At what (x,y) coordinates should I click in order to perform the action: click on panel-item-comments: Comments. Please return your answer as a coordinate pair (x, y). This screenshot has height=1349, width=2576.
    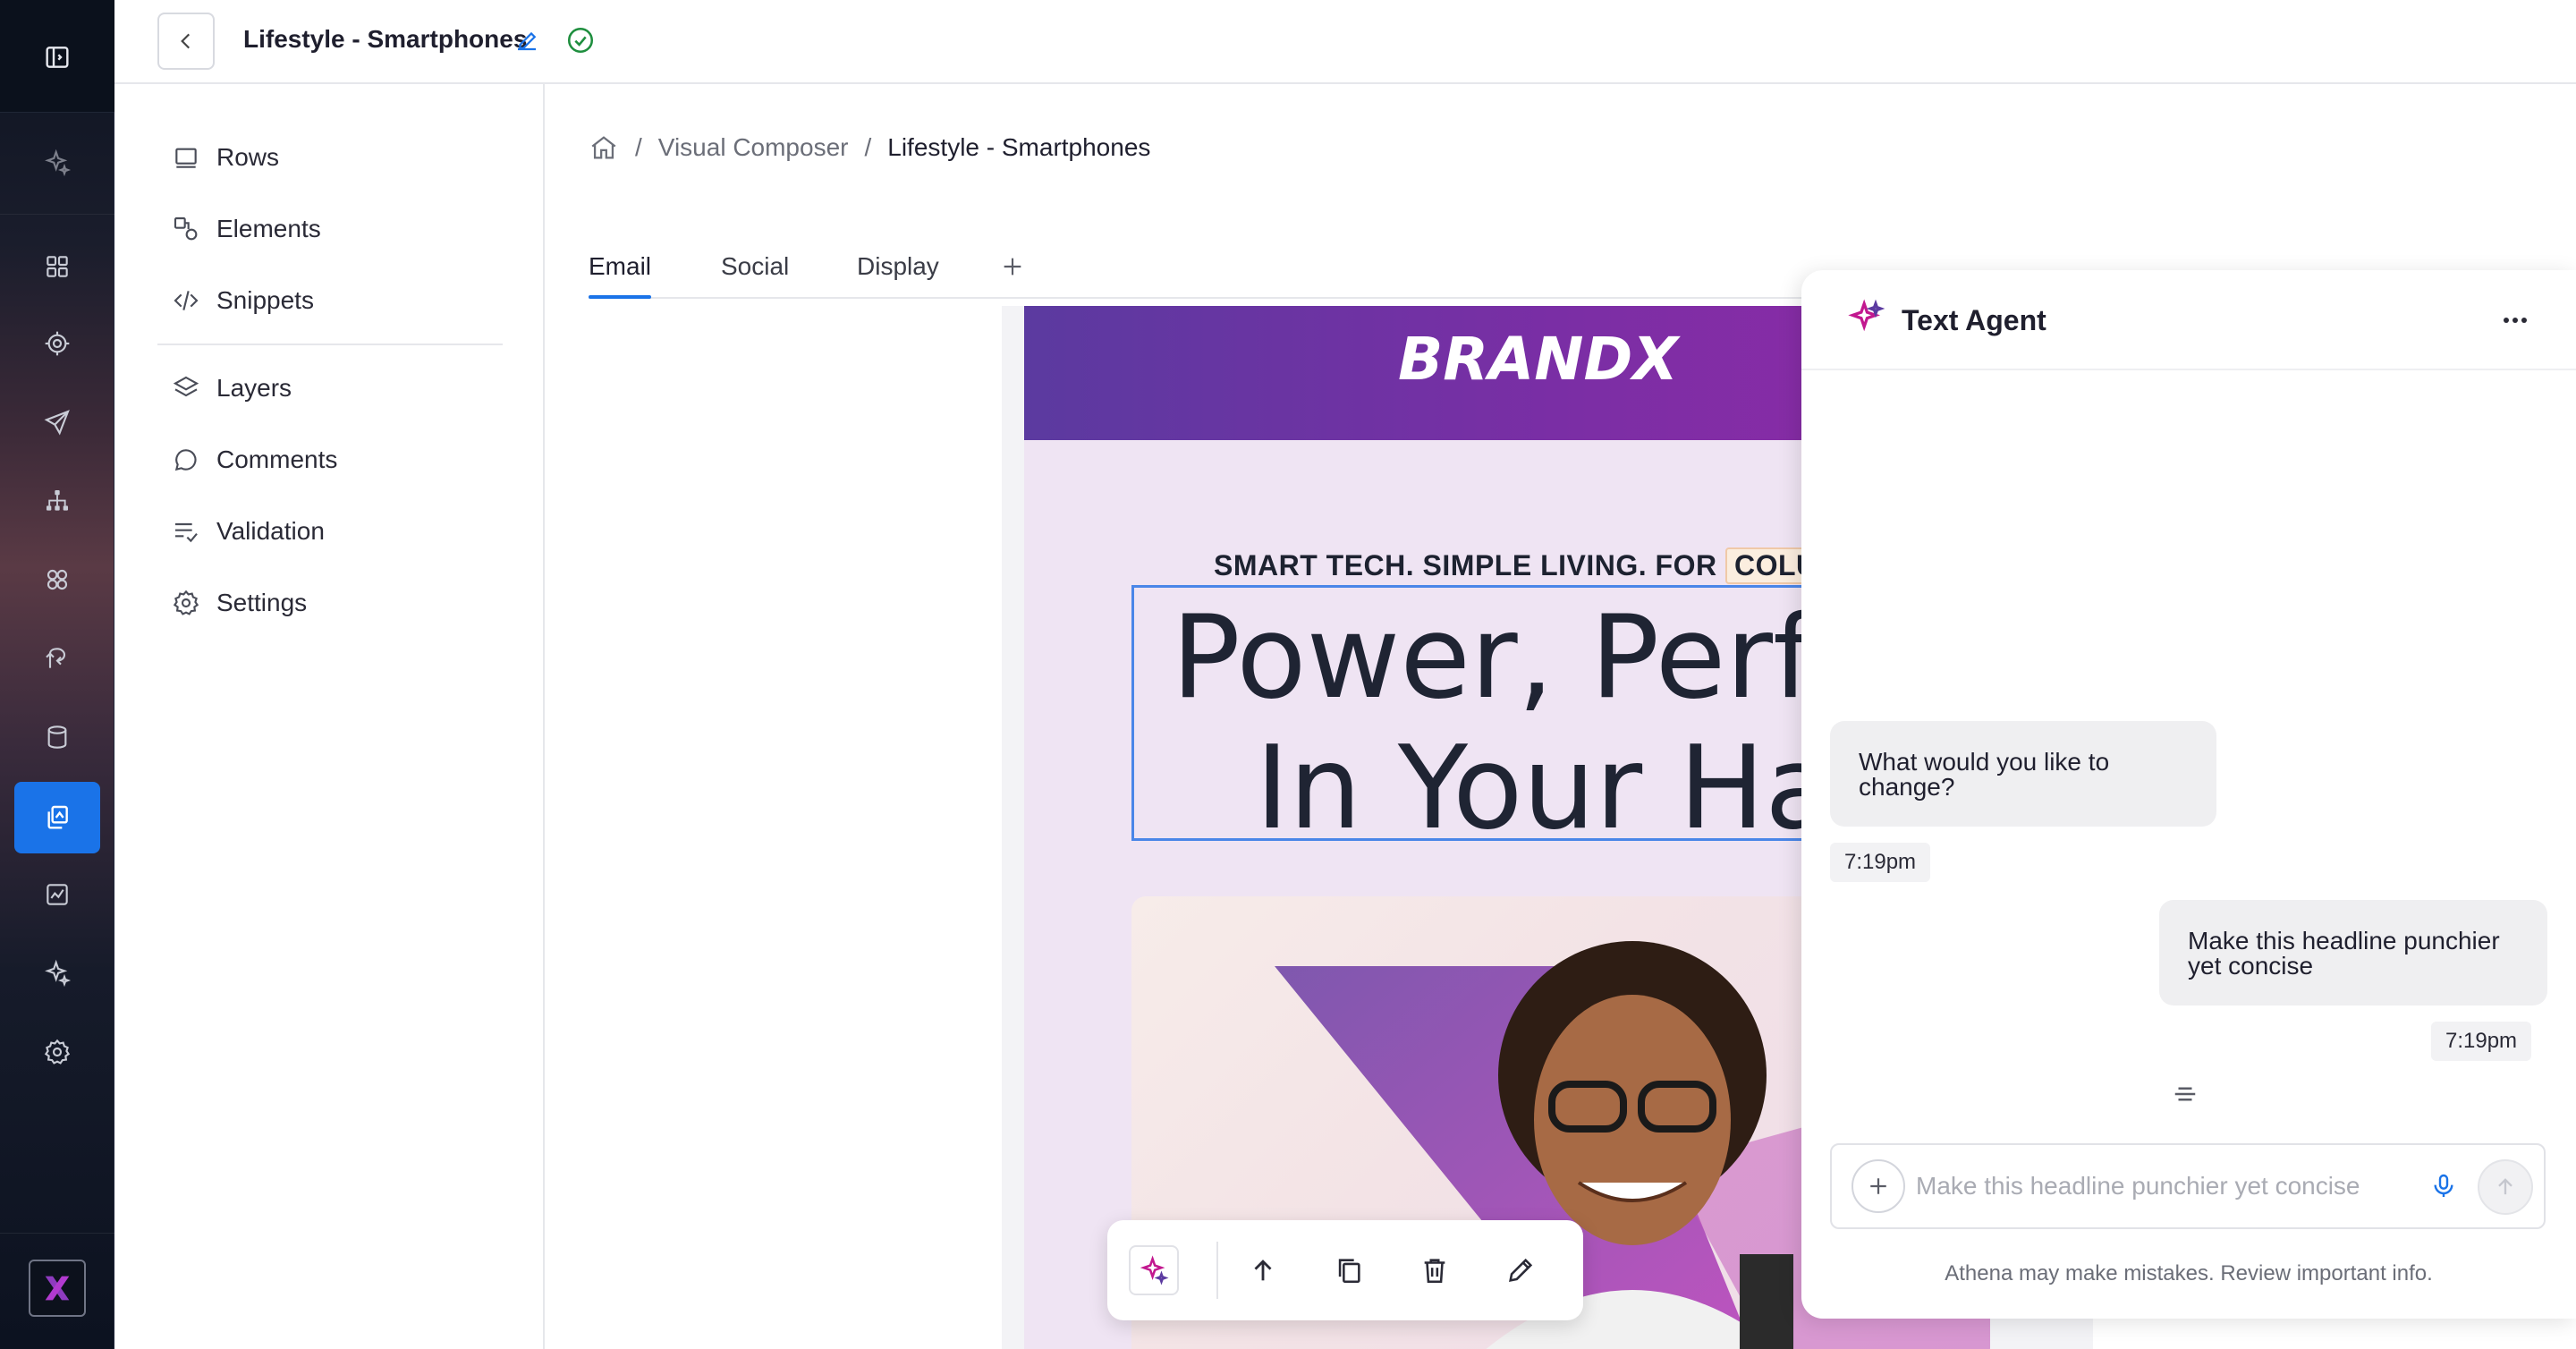
    Looking at the image, I should click on (254, 459).